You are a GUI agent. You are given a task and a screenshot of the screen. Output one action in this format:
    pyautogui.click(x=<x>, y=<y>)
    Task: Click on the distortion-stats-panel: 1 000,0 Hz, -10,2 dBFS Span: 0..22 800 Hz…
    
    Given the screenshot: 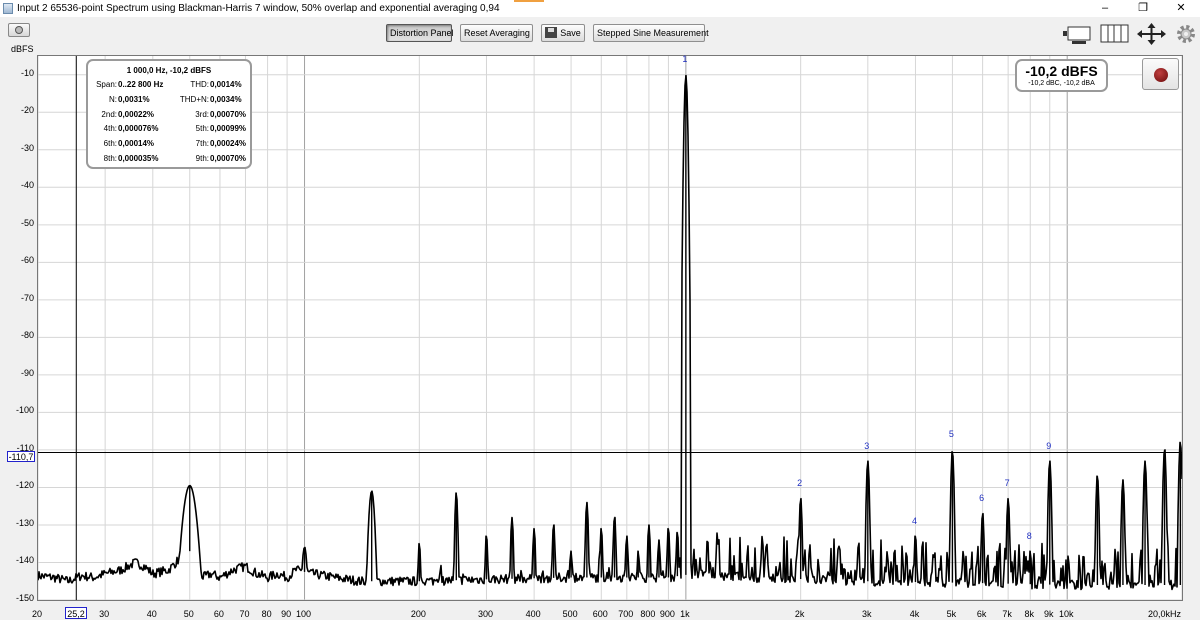 What is the action you would take?
    pyautogui.click(x=169, y=114)
    